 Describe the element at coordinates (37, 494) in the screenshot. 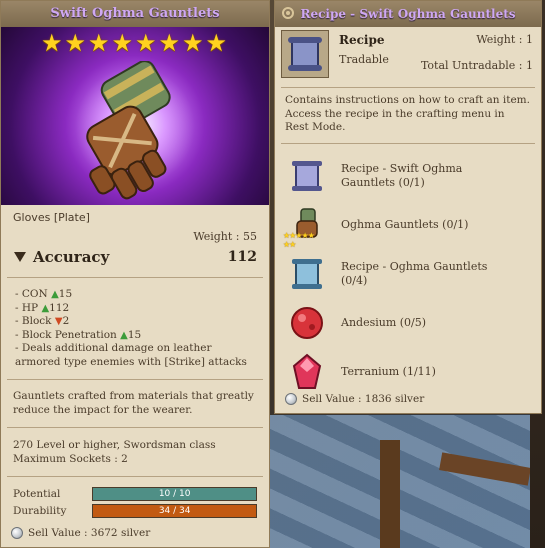

I see `potential-label: Potential` at that location.